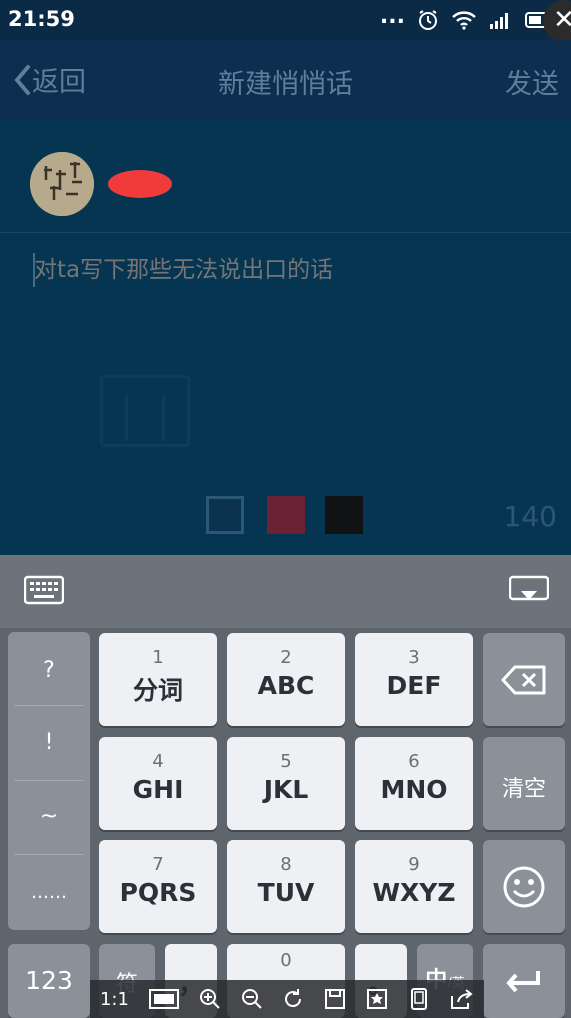  Describe the element at coordinates (530, 516) in the screenshot. I see `char-counter: 140` at that location.